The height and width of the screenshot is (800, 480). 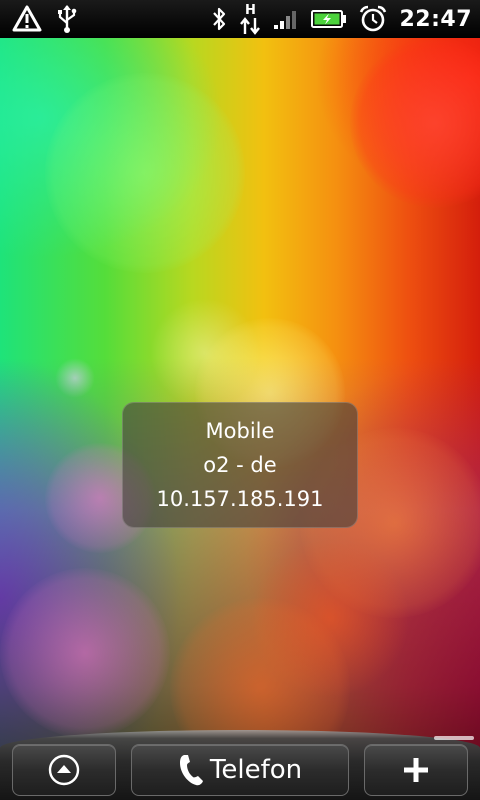 I want to click on warning-icon, so click(x=27, y=19).